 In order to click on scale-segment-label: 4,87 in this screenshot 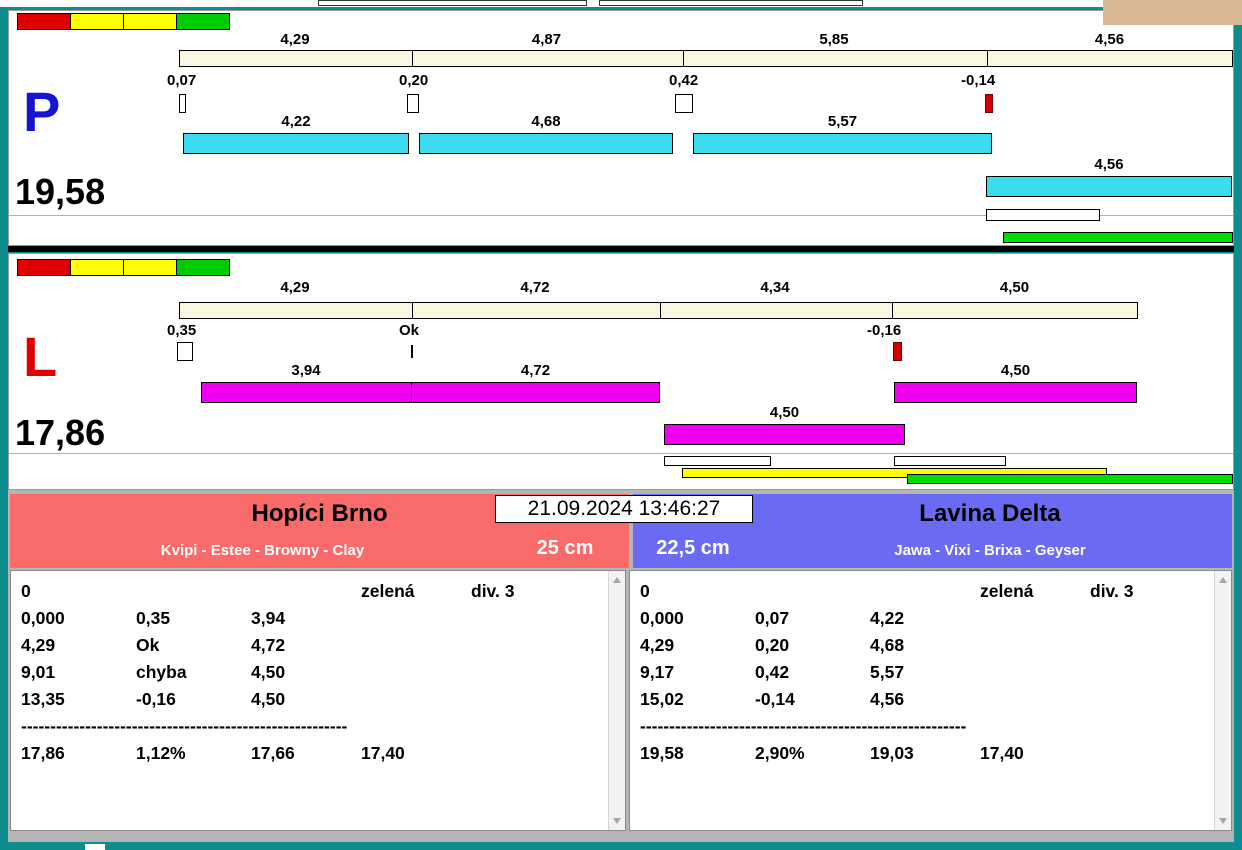, I will do `click(546, 39)`.